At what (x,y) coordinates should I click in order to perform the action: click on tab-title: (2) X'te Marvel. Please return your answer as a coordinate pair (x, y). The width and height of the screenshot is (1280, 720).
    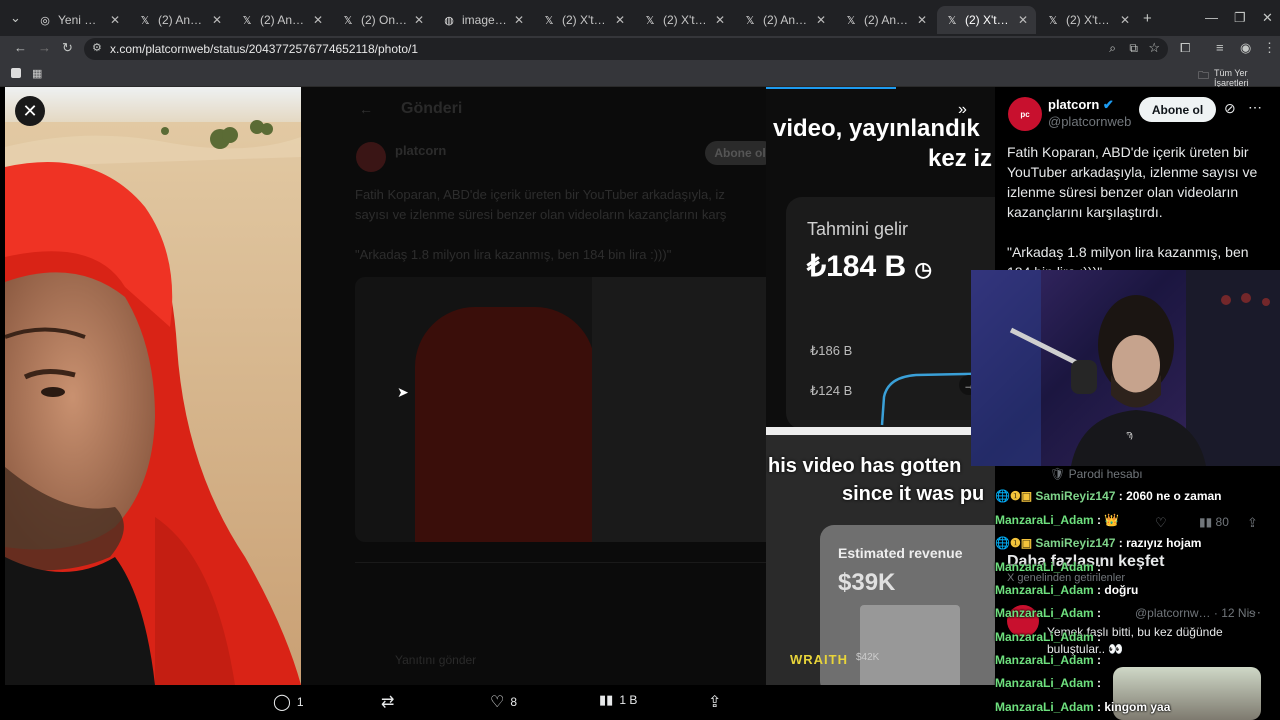
    Looking at the image, I should click on (1090, 20).